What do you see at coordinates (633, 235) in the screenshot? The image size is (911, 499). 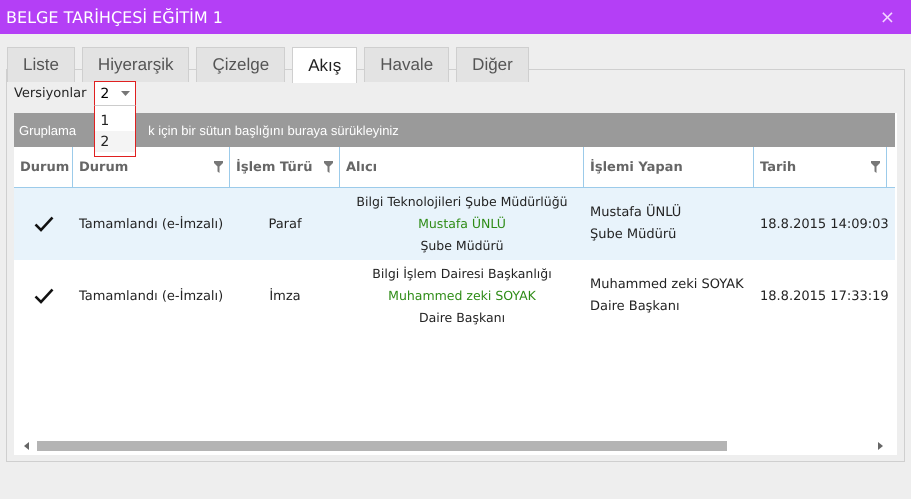 I see `actor-title: Şube Müdürü` at bounding box center [633, 235].